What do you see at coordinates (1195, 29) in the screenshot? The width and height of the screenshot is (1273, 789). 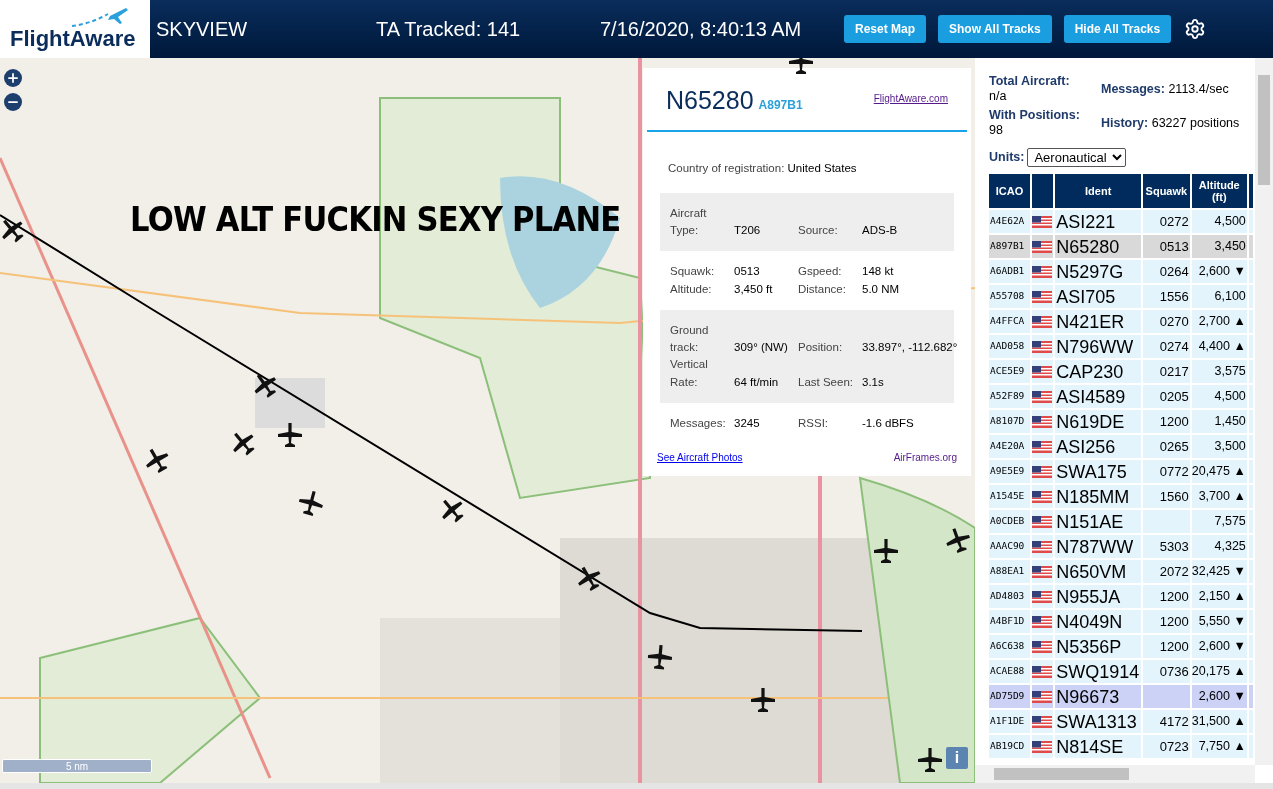 I see `settings-icon` at bounding box center [1195, 29].